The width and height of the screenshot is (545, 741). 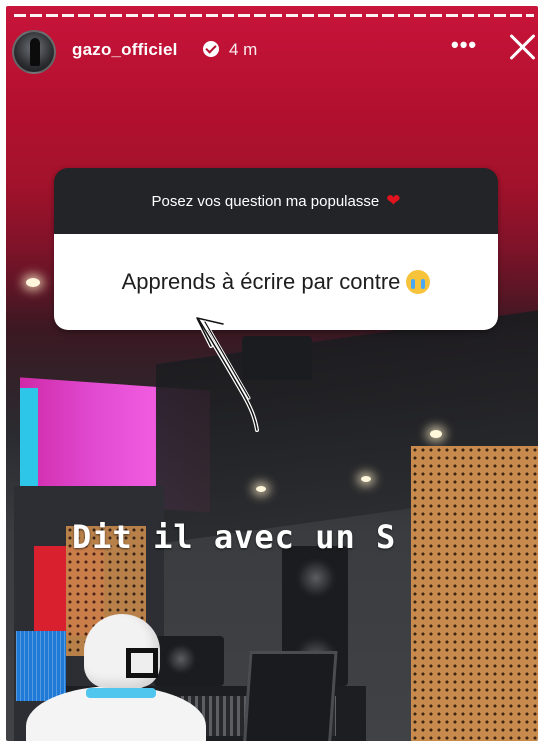 What do you see at coordinates (290, 696) in the screenshot?
I see `laptop` at bounding box center [290, 696].